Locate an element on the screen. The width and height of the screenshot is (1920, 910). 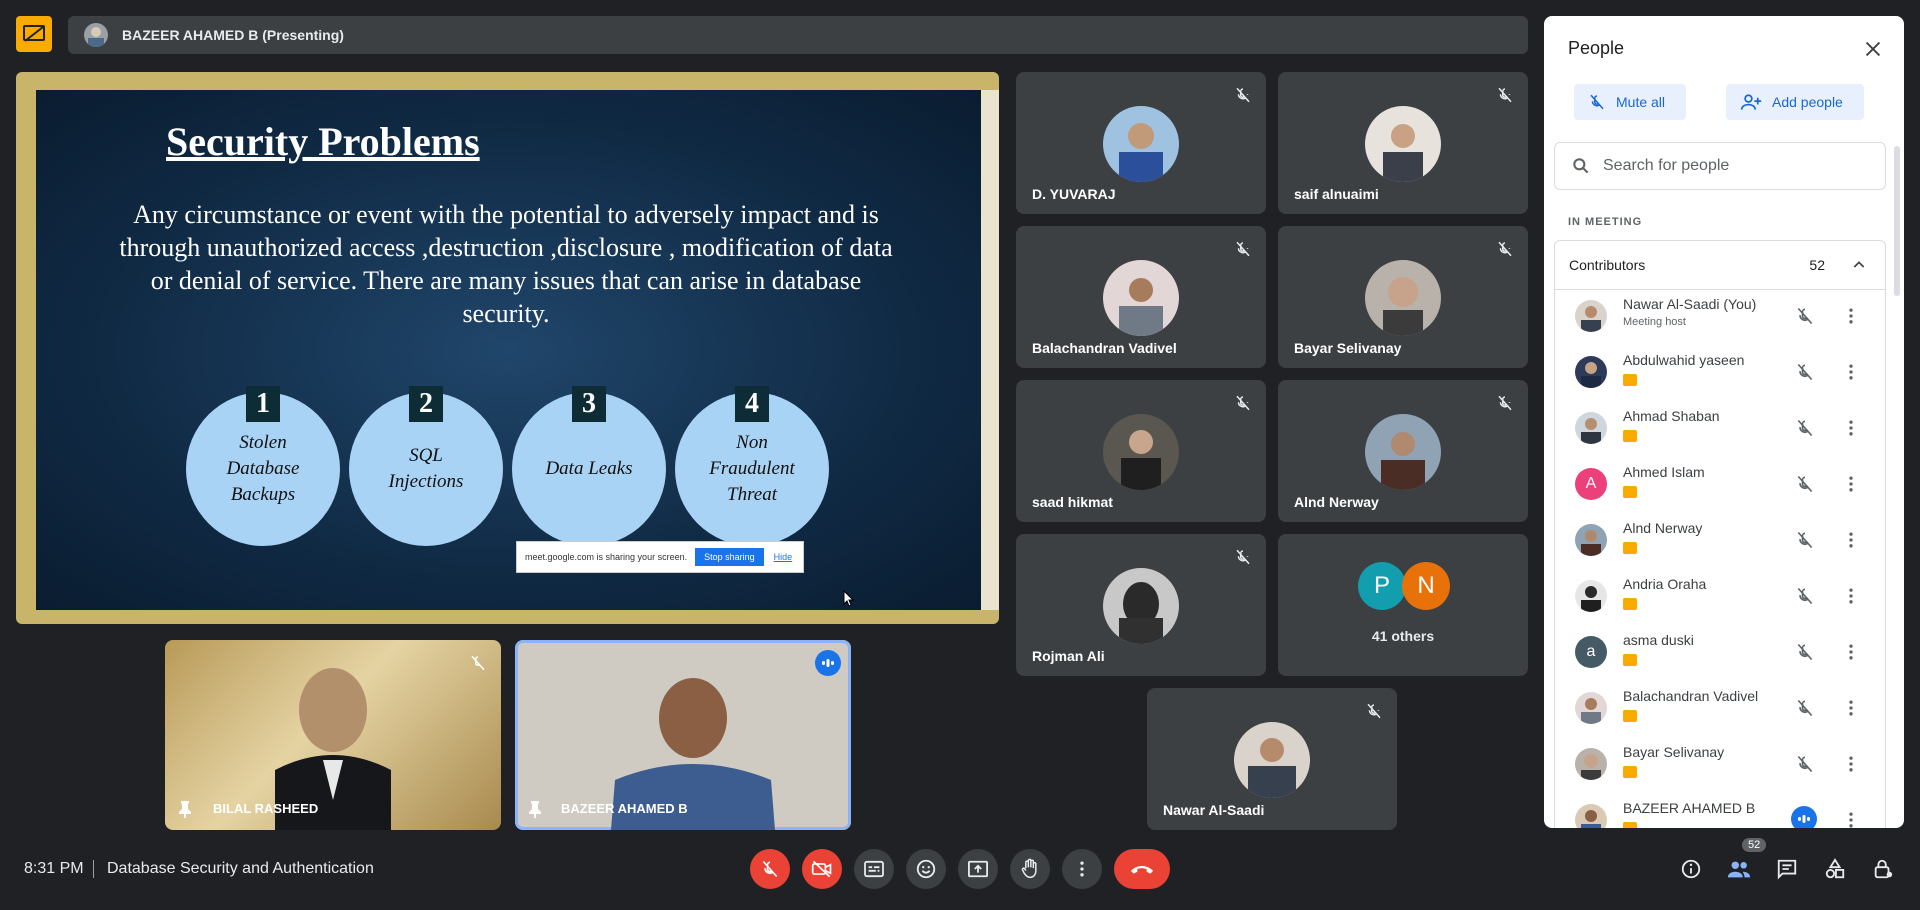
present-screen-icon is located at coordinates (978, 869).